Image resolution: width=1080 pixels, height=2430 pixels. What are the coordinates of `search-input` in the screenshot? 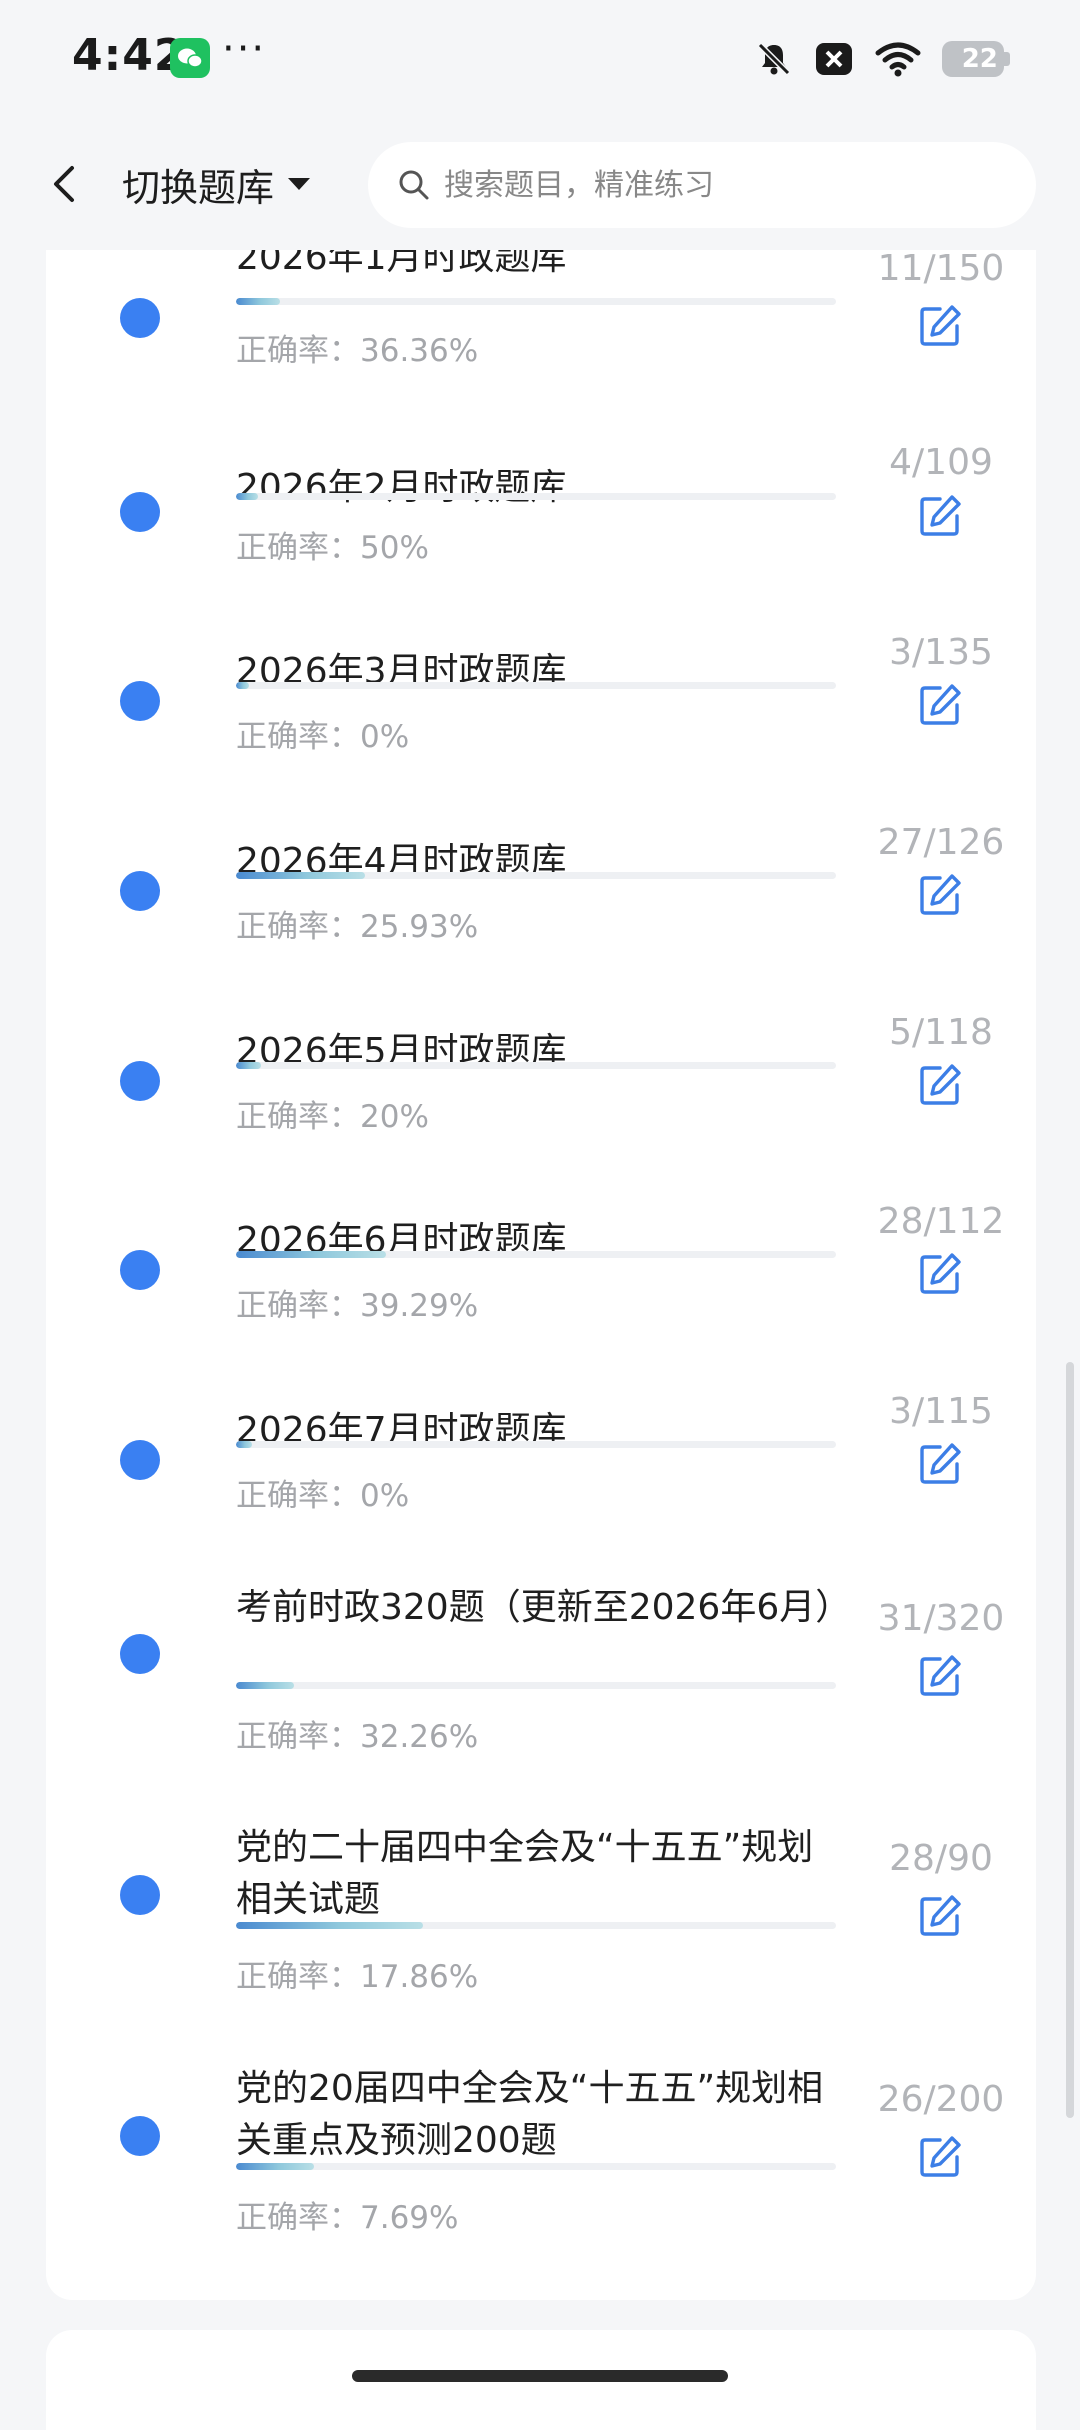 It's located at (704, 185).